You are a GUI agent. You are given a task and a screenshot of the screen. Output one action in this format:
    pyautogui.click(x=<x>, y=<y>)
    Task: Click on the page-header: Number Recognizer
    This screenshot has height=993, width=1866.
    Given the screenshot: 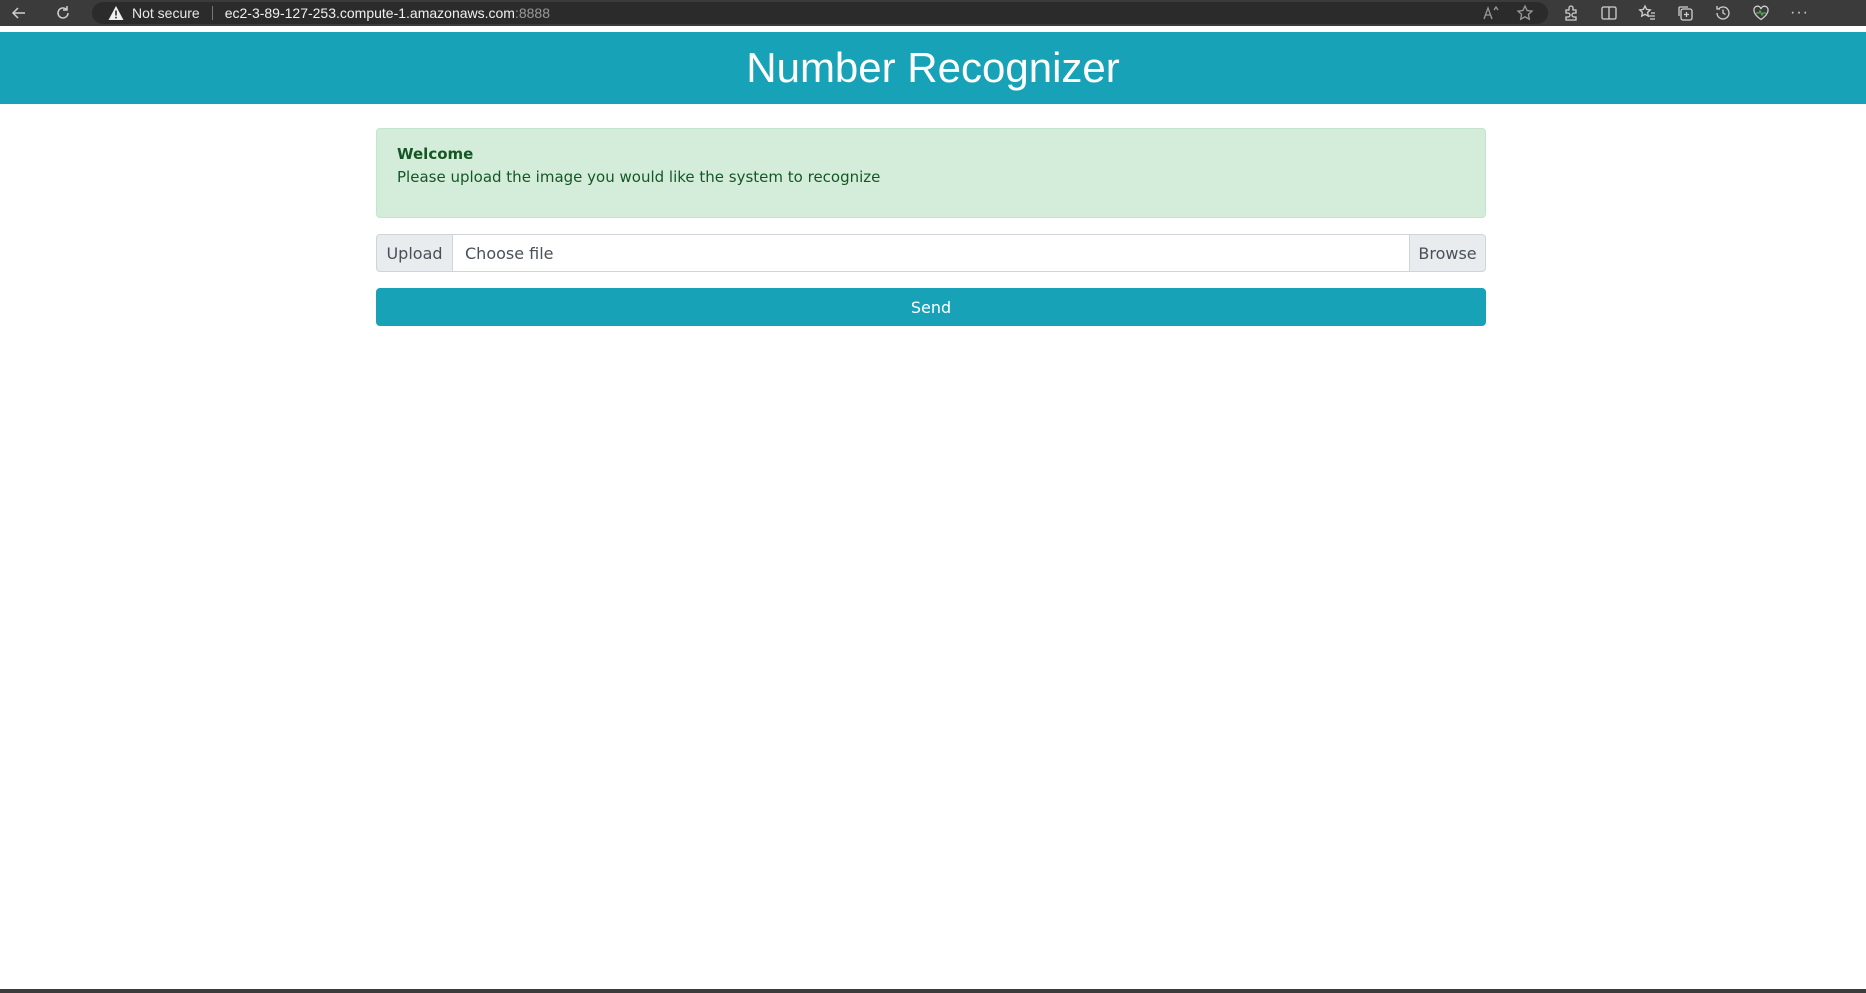 What is the action you would take?
    pyautogui.click(x=933, y=68)
    